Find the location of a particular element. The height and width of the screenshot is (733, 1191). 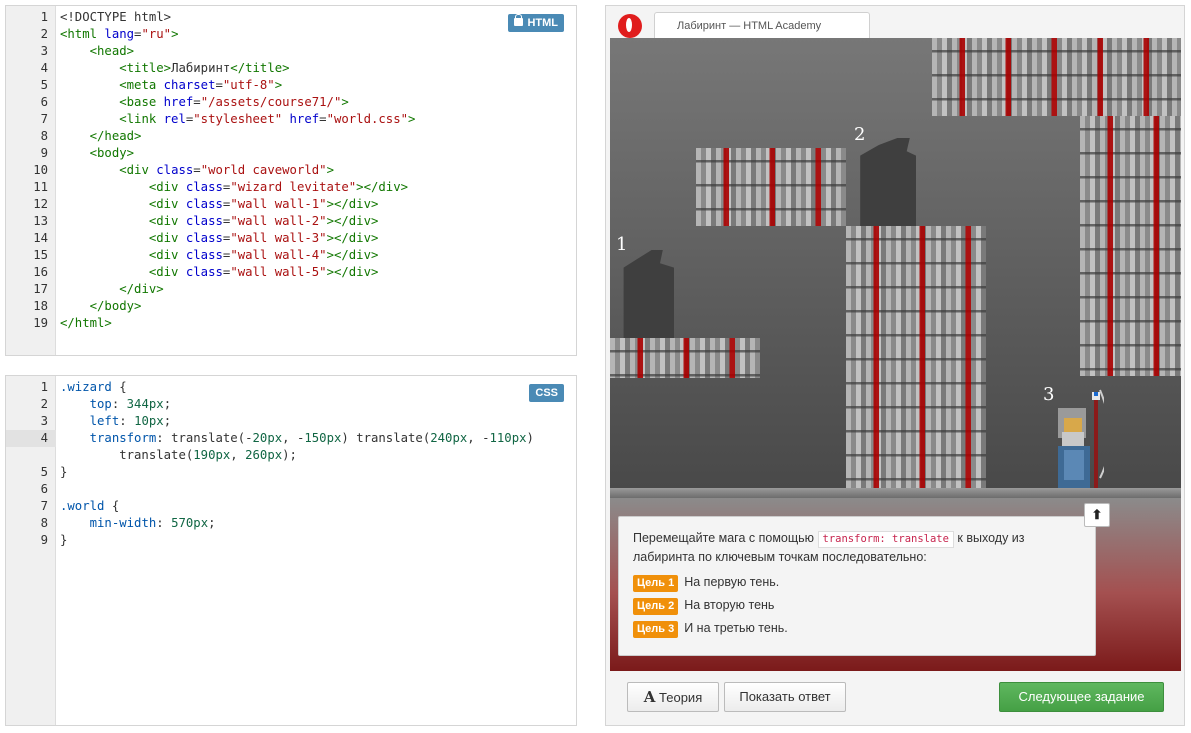

goal-text: И на третью тень. is located at coordinates (736, 628).